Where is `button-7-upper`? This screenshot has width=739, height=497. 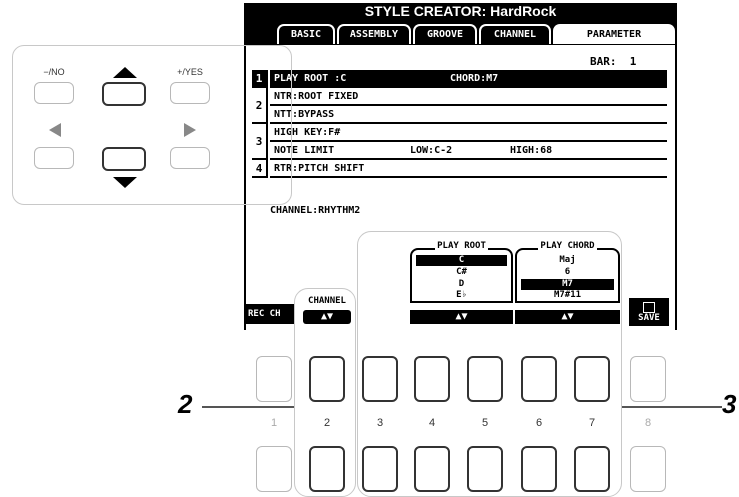
button-7-upper is located at coordinates (592, 379).